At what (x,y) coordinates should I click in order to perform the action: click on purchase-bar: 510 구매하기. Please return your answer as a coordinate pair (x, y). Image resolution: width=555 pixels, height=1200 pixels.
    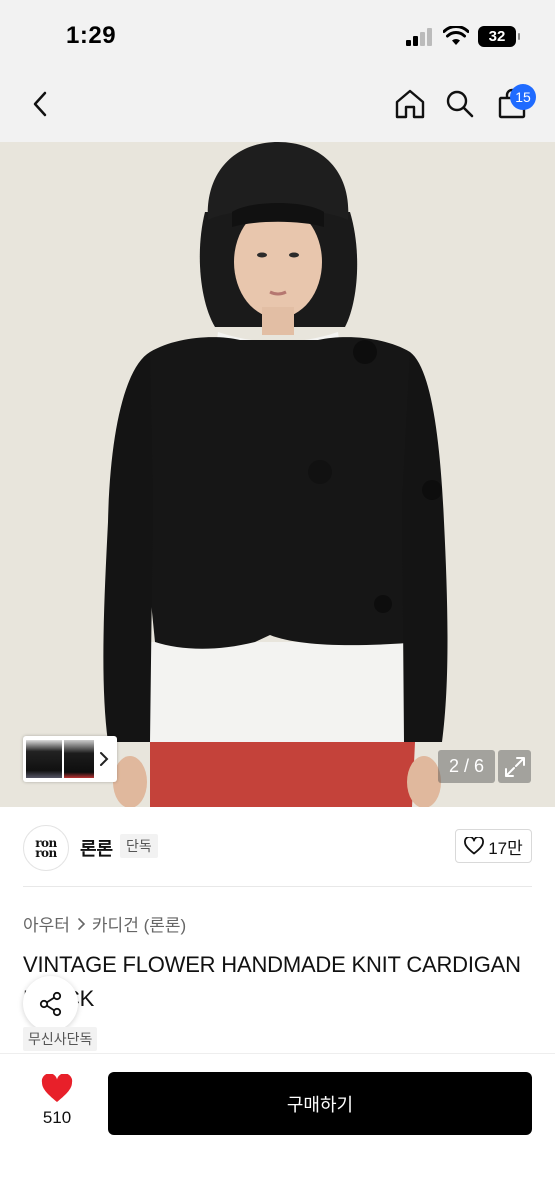
    Looking at the image, I should click on (277, 1126).